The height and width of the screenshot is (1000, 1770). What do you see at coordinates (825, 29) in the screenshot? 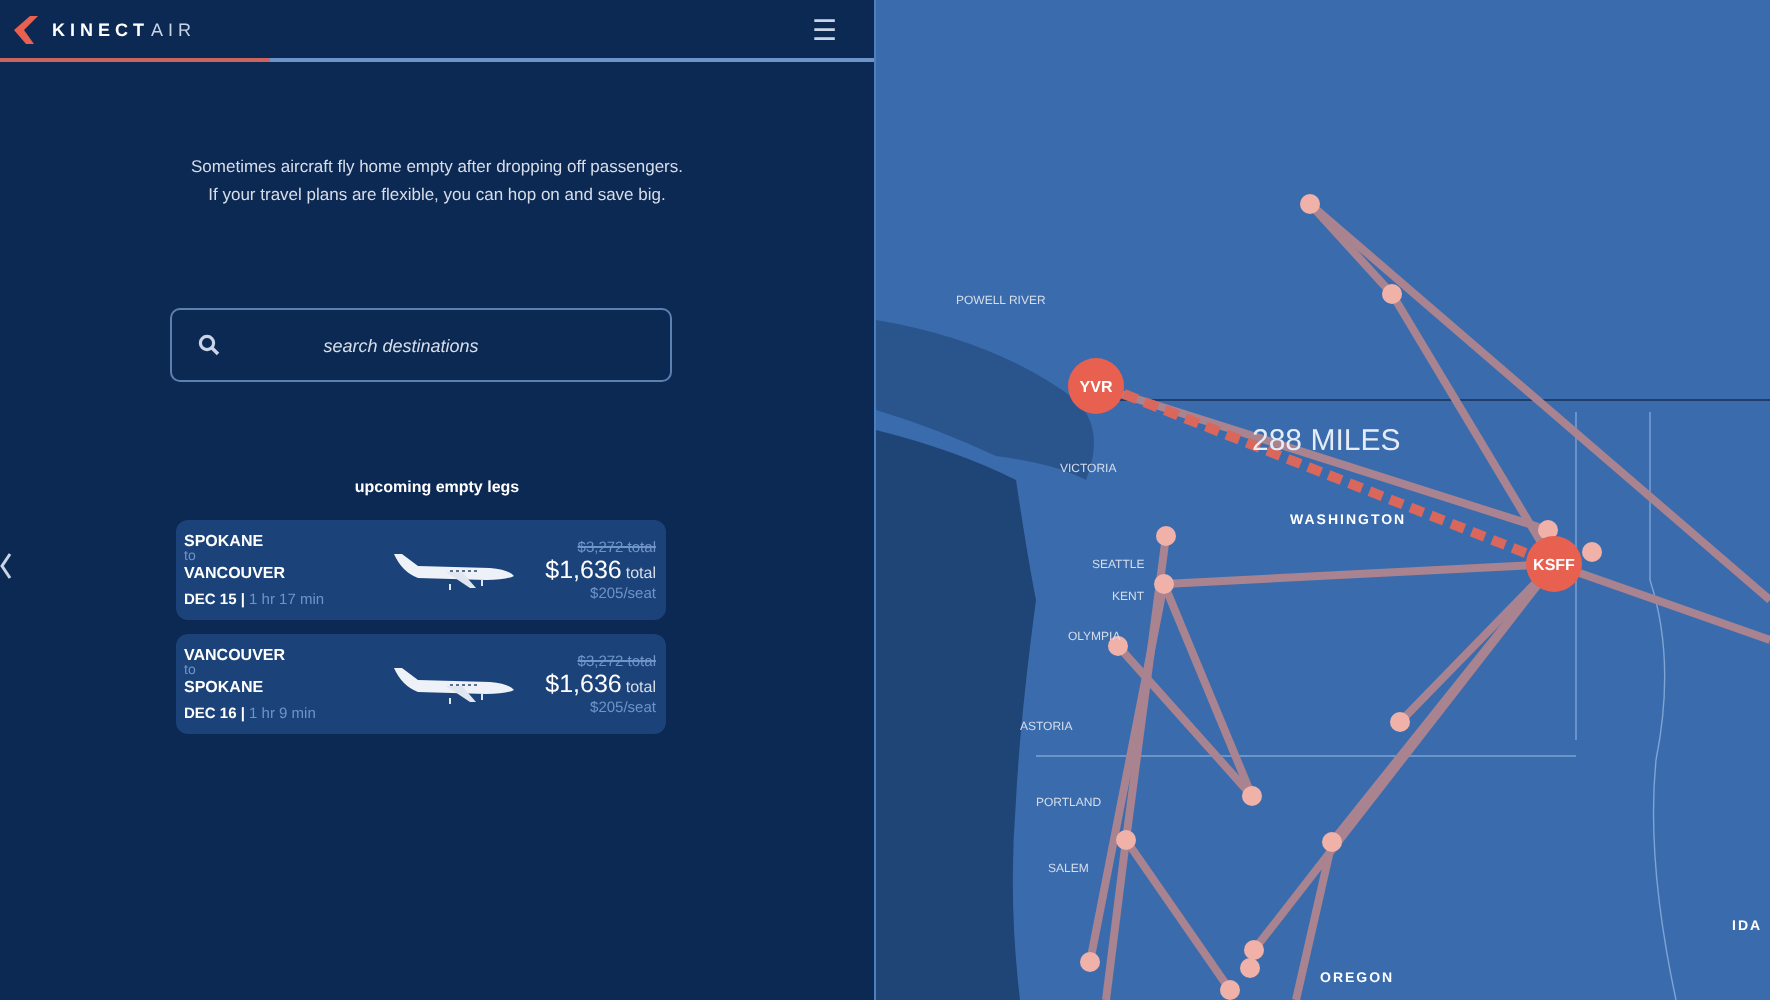
I see `menu-button: ☰` at bounding box center [825, 29].